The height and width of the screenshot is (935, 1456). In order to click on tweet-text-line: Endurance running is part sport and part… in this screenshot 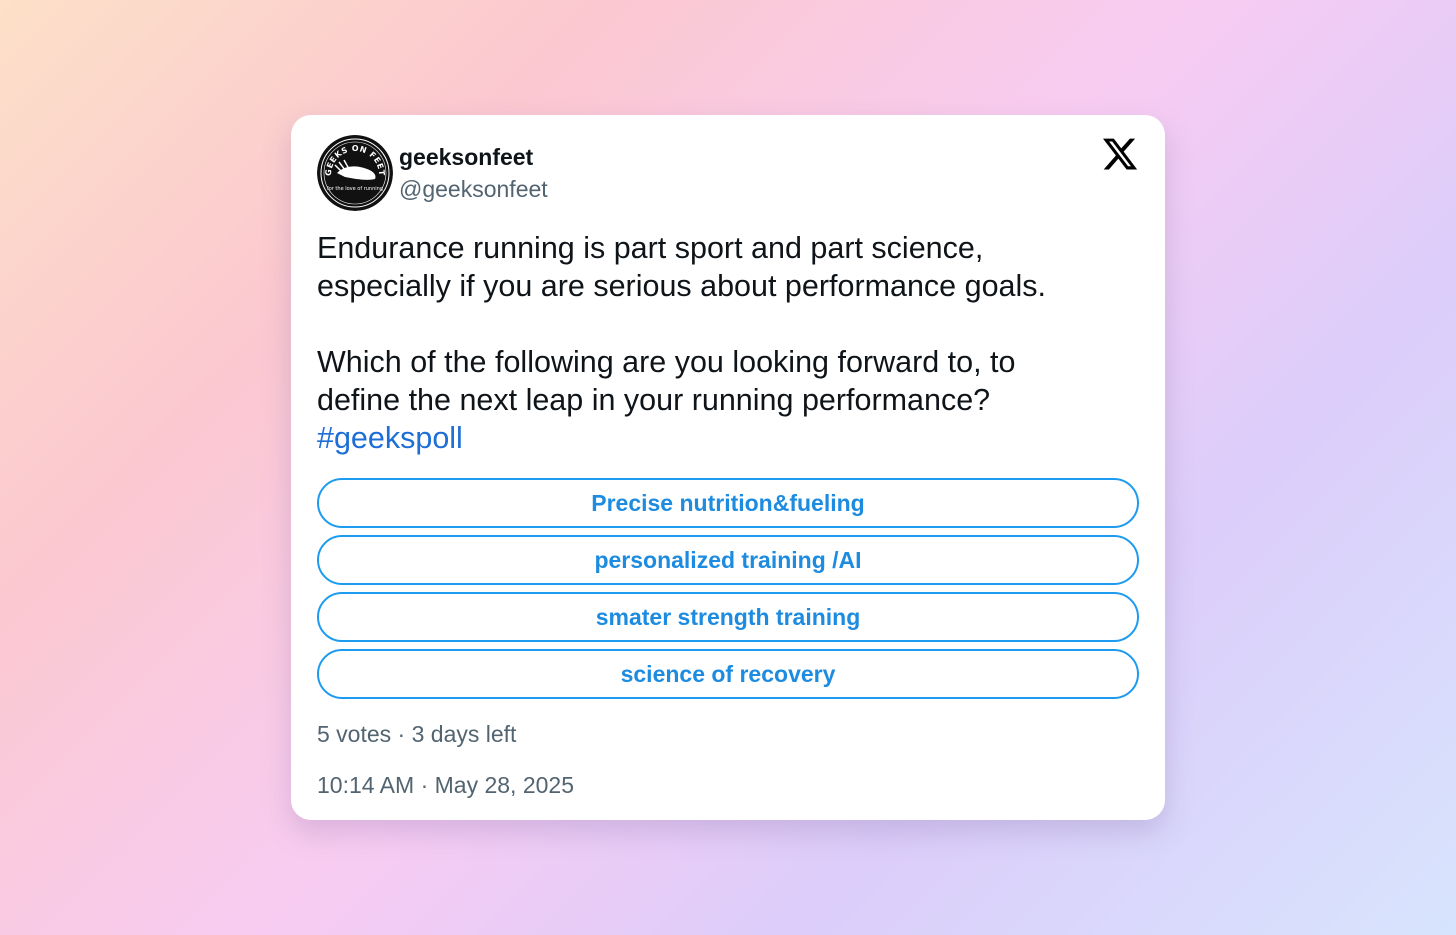, I will do `click(650, 248)`.